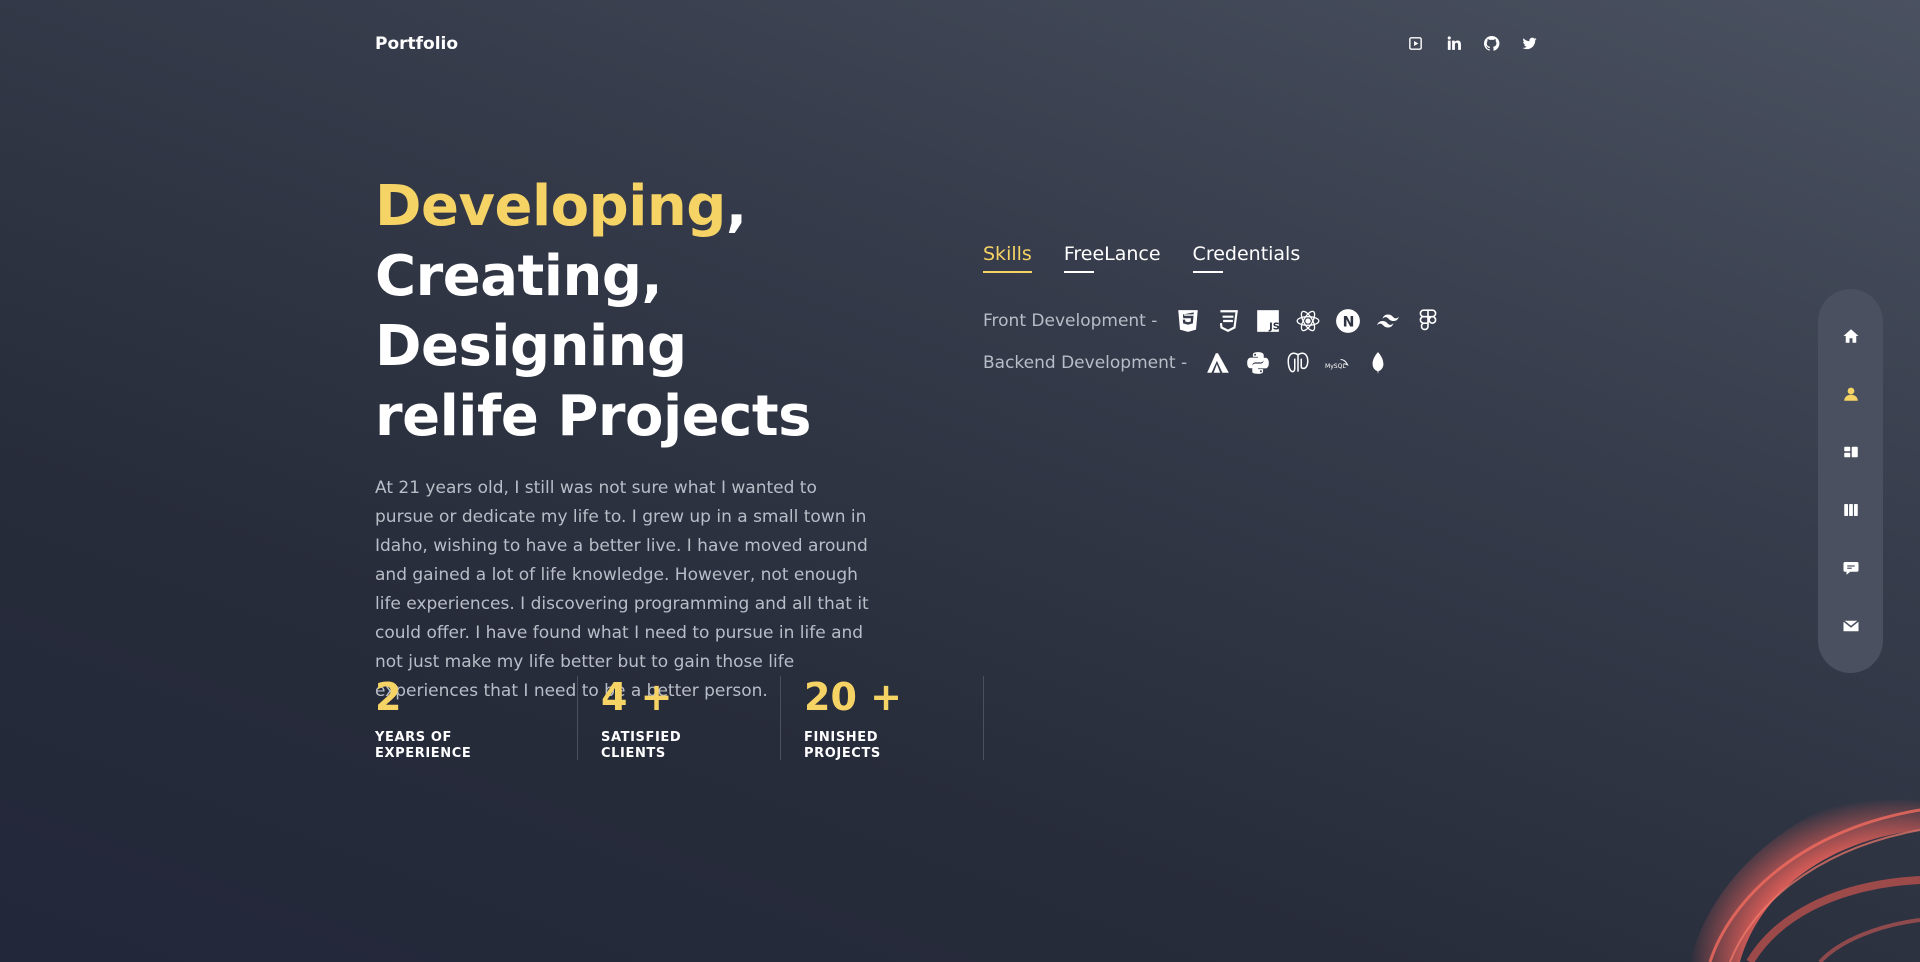  What do you see at coordinates (1388, 321) in the screenshot?
I see `tailwind-icon` at bounding box center [1388, 321].